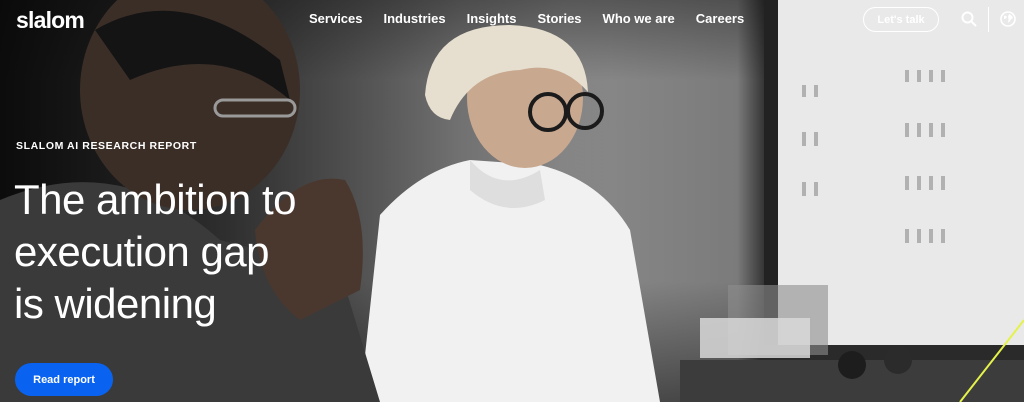  Describe the element at coordinates (155, 199) in the screenshot. I see `headline-line-1: The ambition to` at that location.